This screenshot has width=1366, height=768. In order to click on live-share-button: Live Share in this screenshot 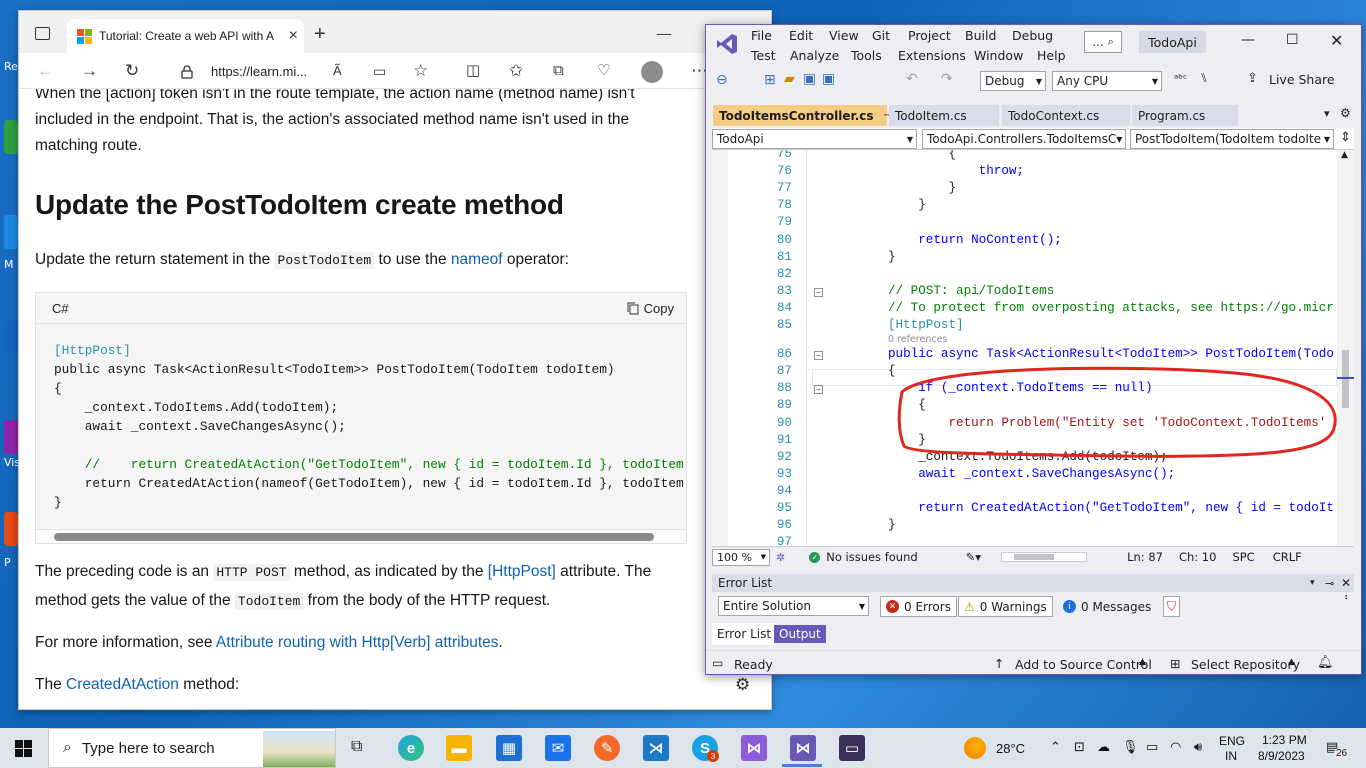, I will do `click(1302, 79)`.